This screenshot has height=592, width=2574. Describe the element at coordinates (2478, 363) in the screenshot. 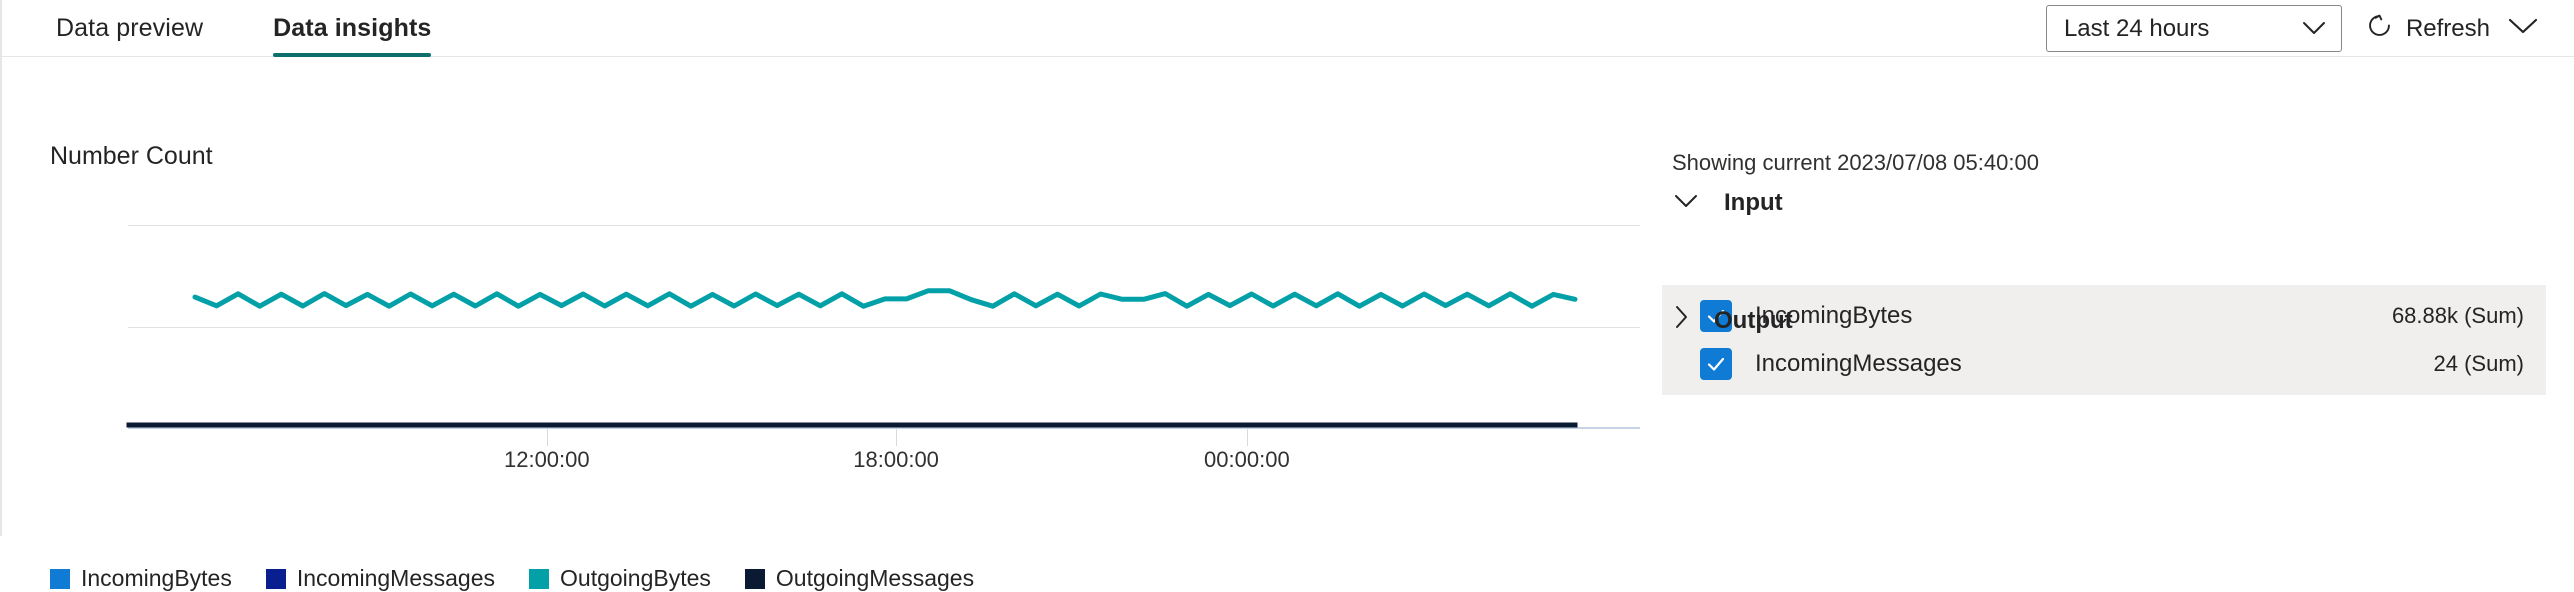

I see `metric-value: 24 (Sum)` at that location.